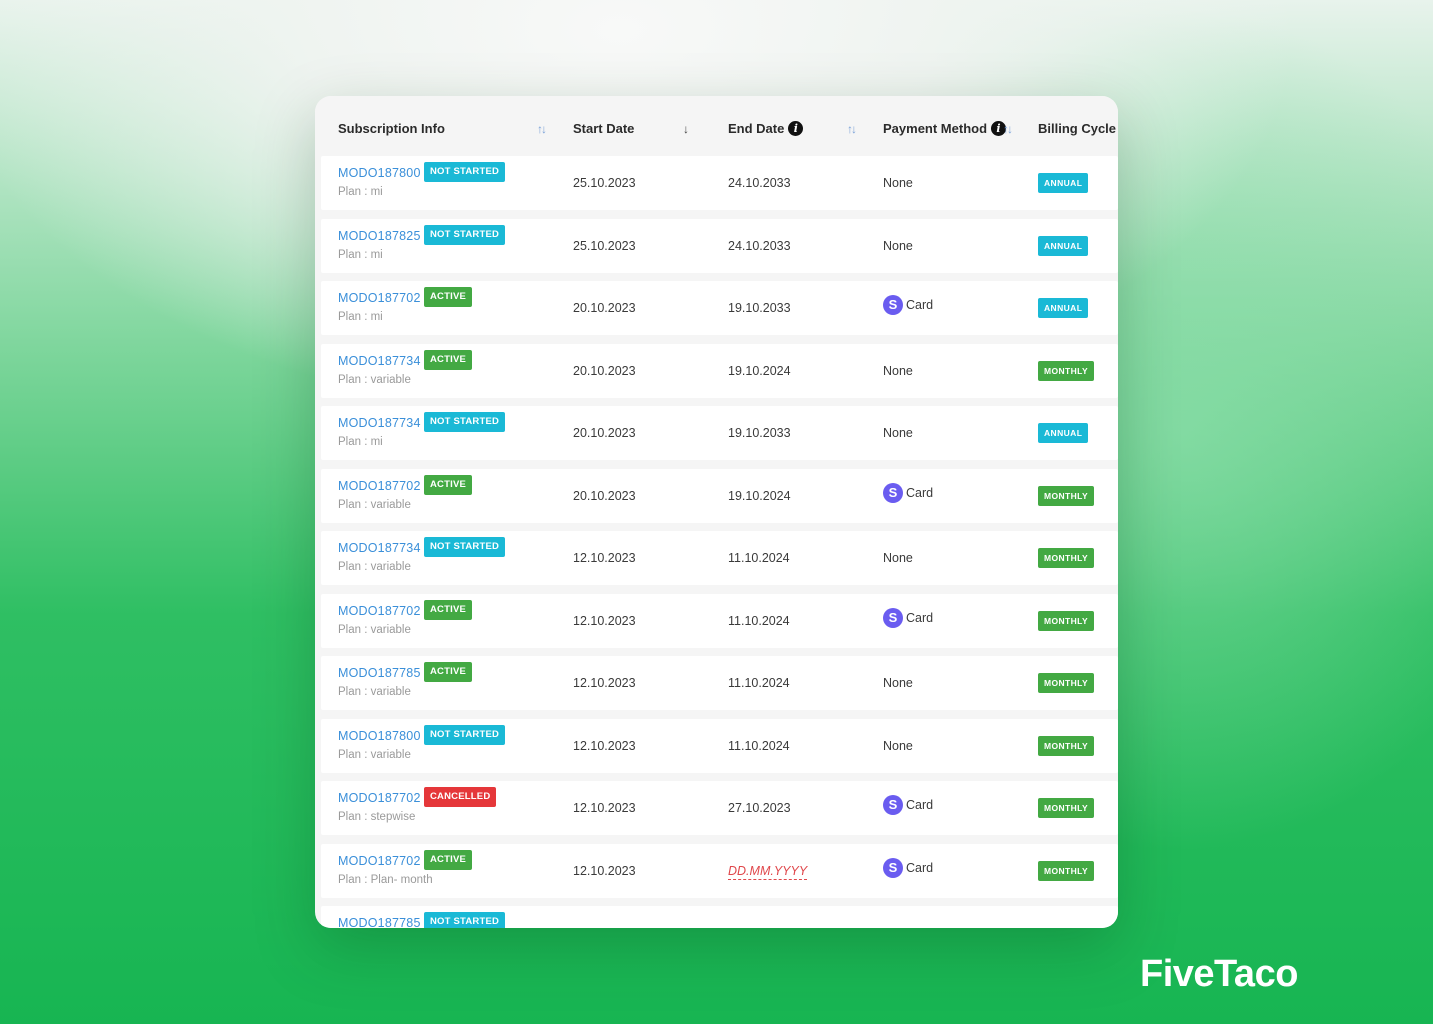 The width and height of the screenshot is (1433, 1024). What do you see at coordinates (759, 808) in the screenshot?
I see `end-date: 27.10.2023` at bounding box center [759, 808].